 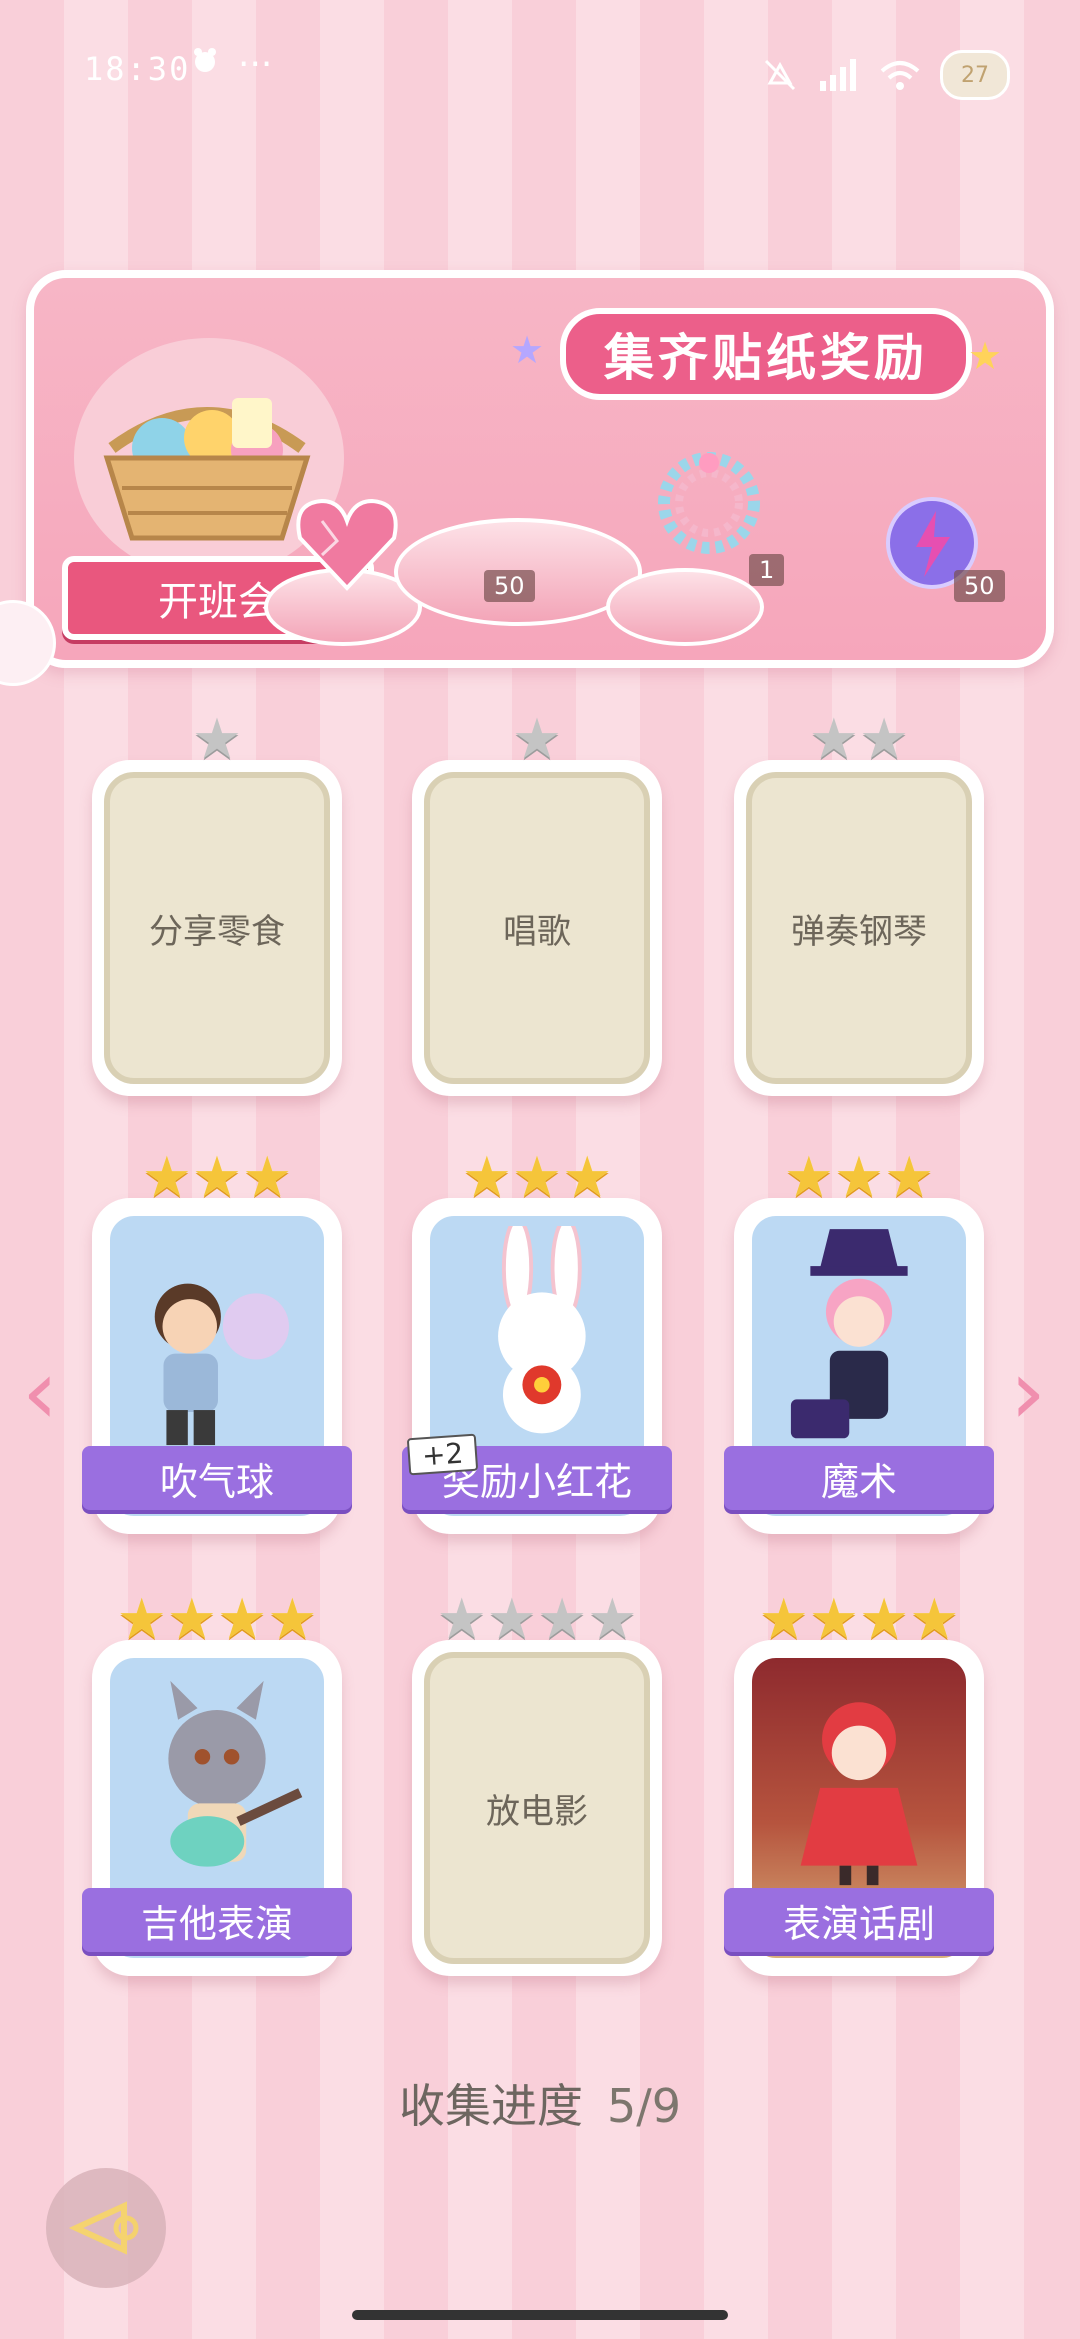 What do you see at coordinates (685, 607) in the screenshot?
I see `pedestal` at bounding box center [685, 607].